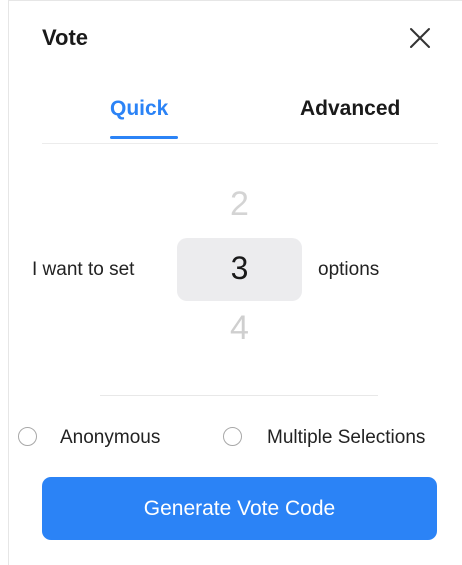 Image resolution: width=462 pixels, height=565 pixels. Describe the element at coordinates (110, 437) in the screenshot. I see `anonymous-label: Anonymous` at that location.